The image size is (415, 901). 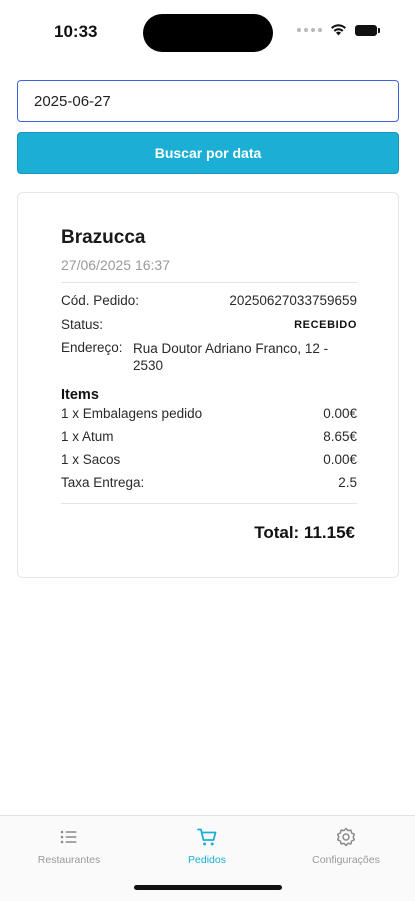 What do you see at coordinates (209, 438) in the screenshot?
I see `list-item: 1 x Atum 8.65€` at bounding box center [209, 438].